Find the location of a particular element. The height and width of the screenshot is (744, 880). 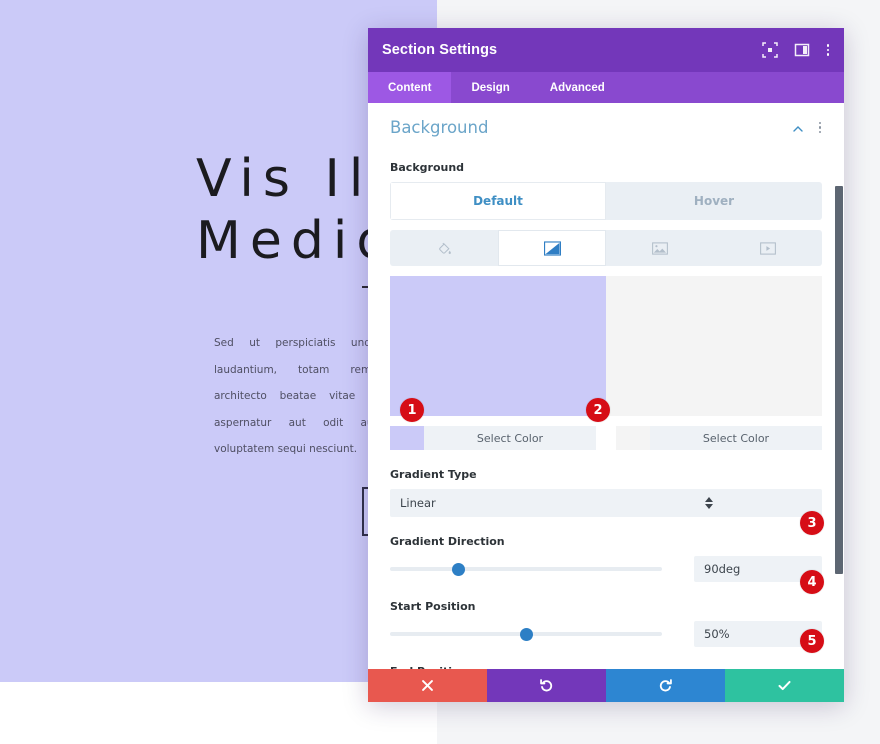

slider-track is located at coordinates (526, 569).